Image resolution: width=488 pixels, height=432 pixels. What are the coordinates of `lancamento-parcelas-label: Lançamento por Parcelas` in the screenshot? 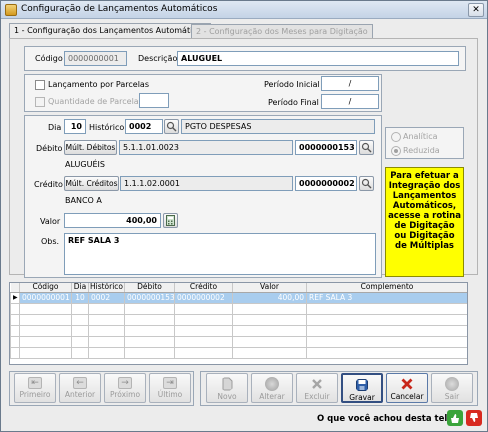 It's located at (98, 84).